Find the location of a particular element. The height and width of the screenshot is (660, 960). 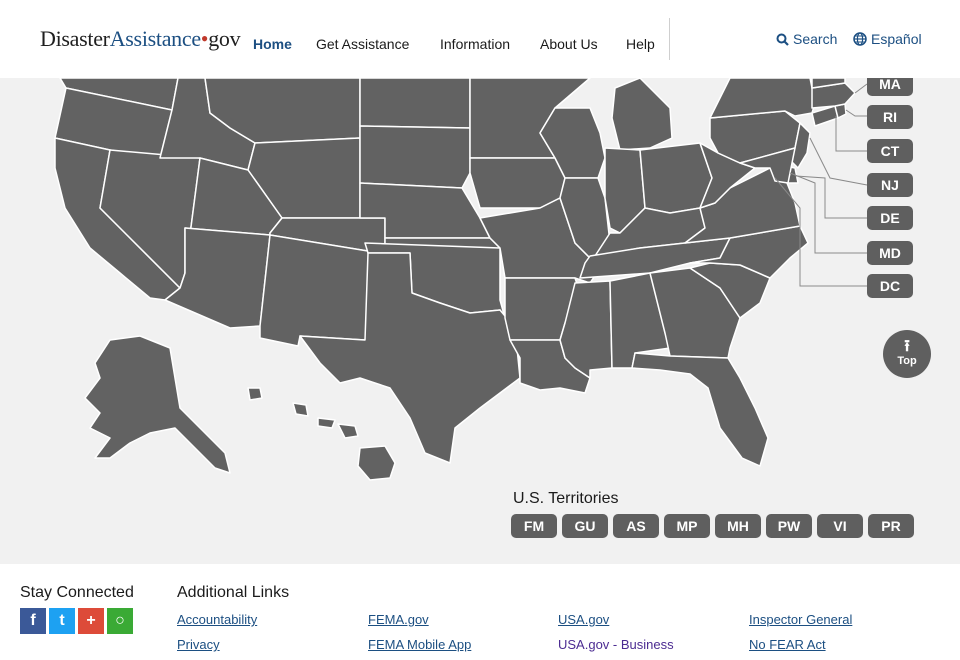

footer-link-no-fear-act: No FEAR Act is located at coordinates (787, 644).